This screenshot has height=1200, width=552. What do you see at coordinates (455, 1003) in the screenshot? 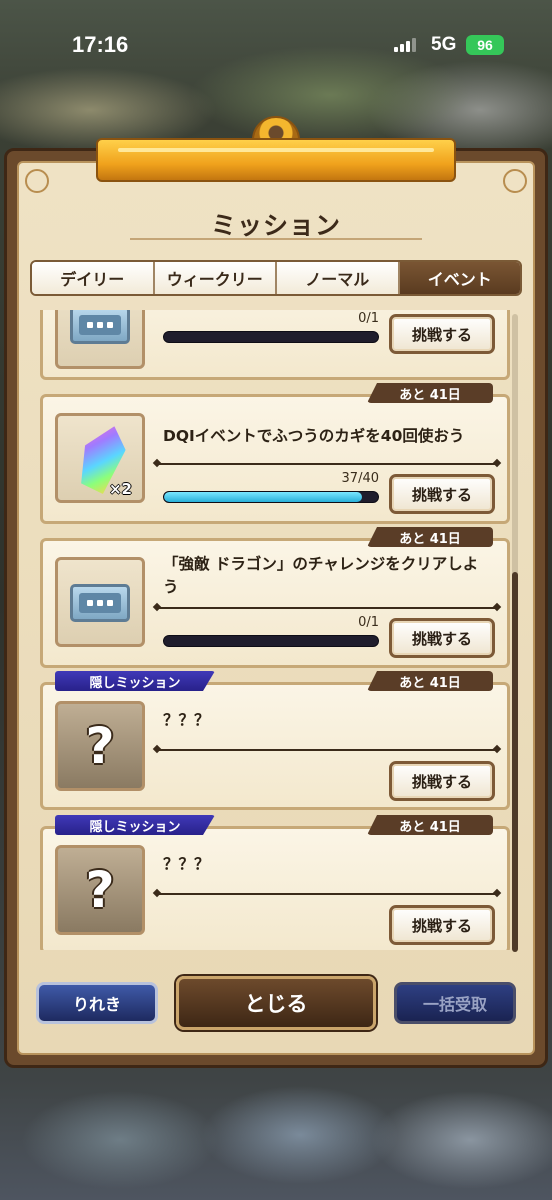
I see `claim-all-button: 一括受取` at bounding box center [455, 1003].